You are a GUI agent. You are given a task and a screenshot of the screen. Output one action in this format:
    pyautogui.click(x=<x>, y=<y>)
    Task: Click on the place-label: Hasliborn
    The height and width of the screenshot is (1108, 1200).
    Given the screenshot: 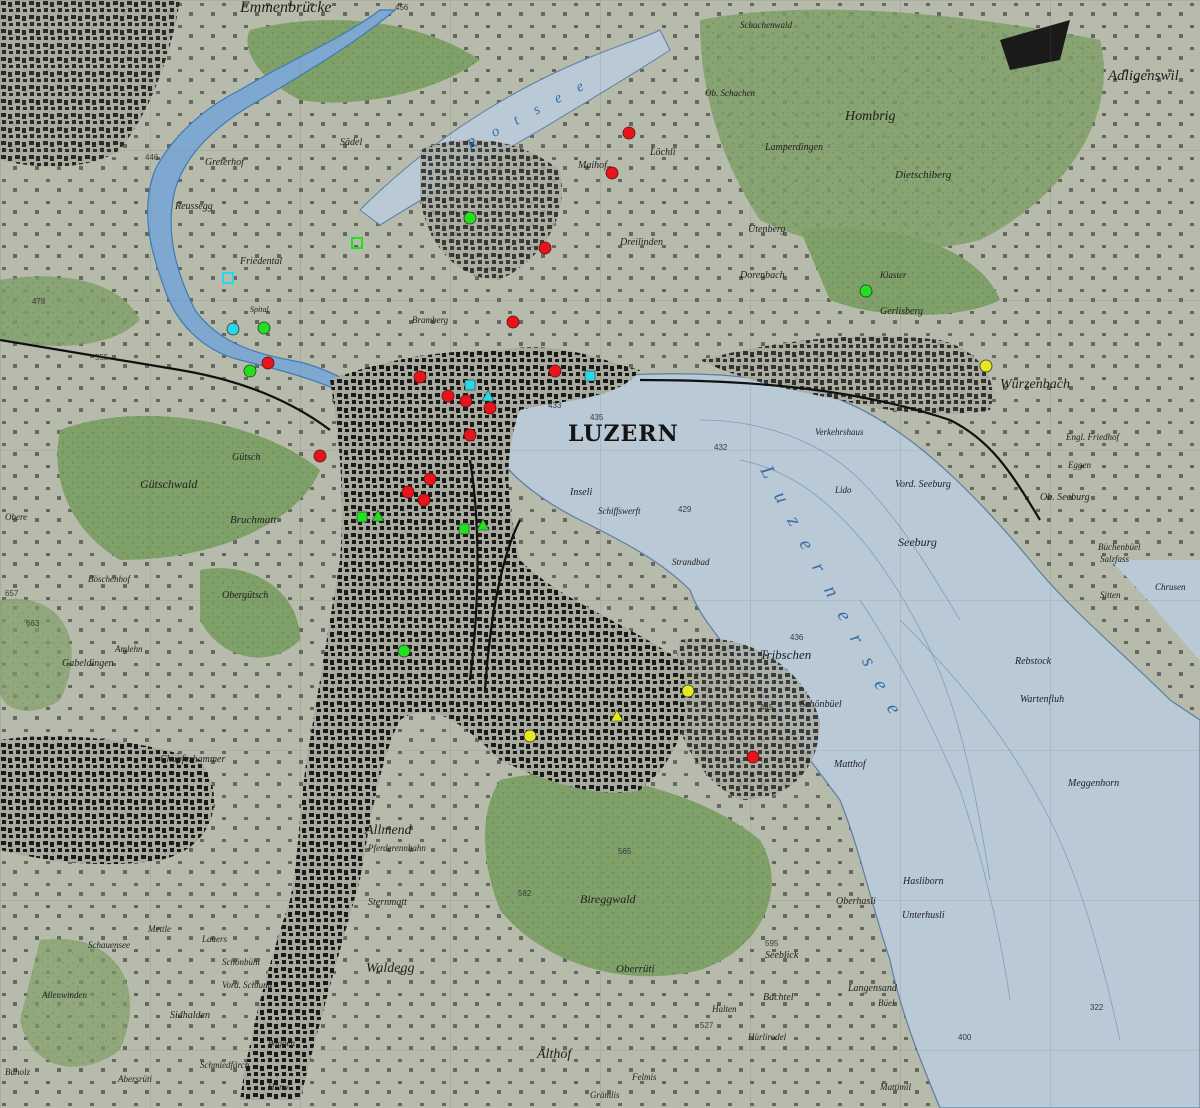 What is the action you would take?
    pyautogui.click(x=923, y=881)
    